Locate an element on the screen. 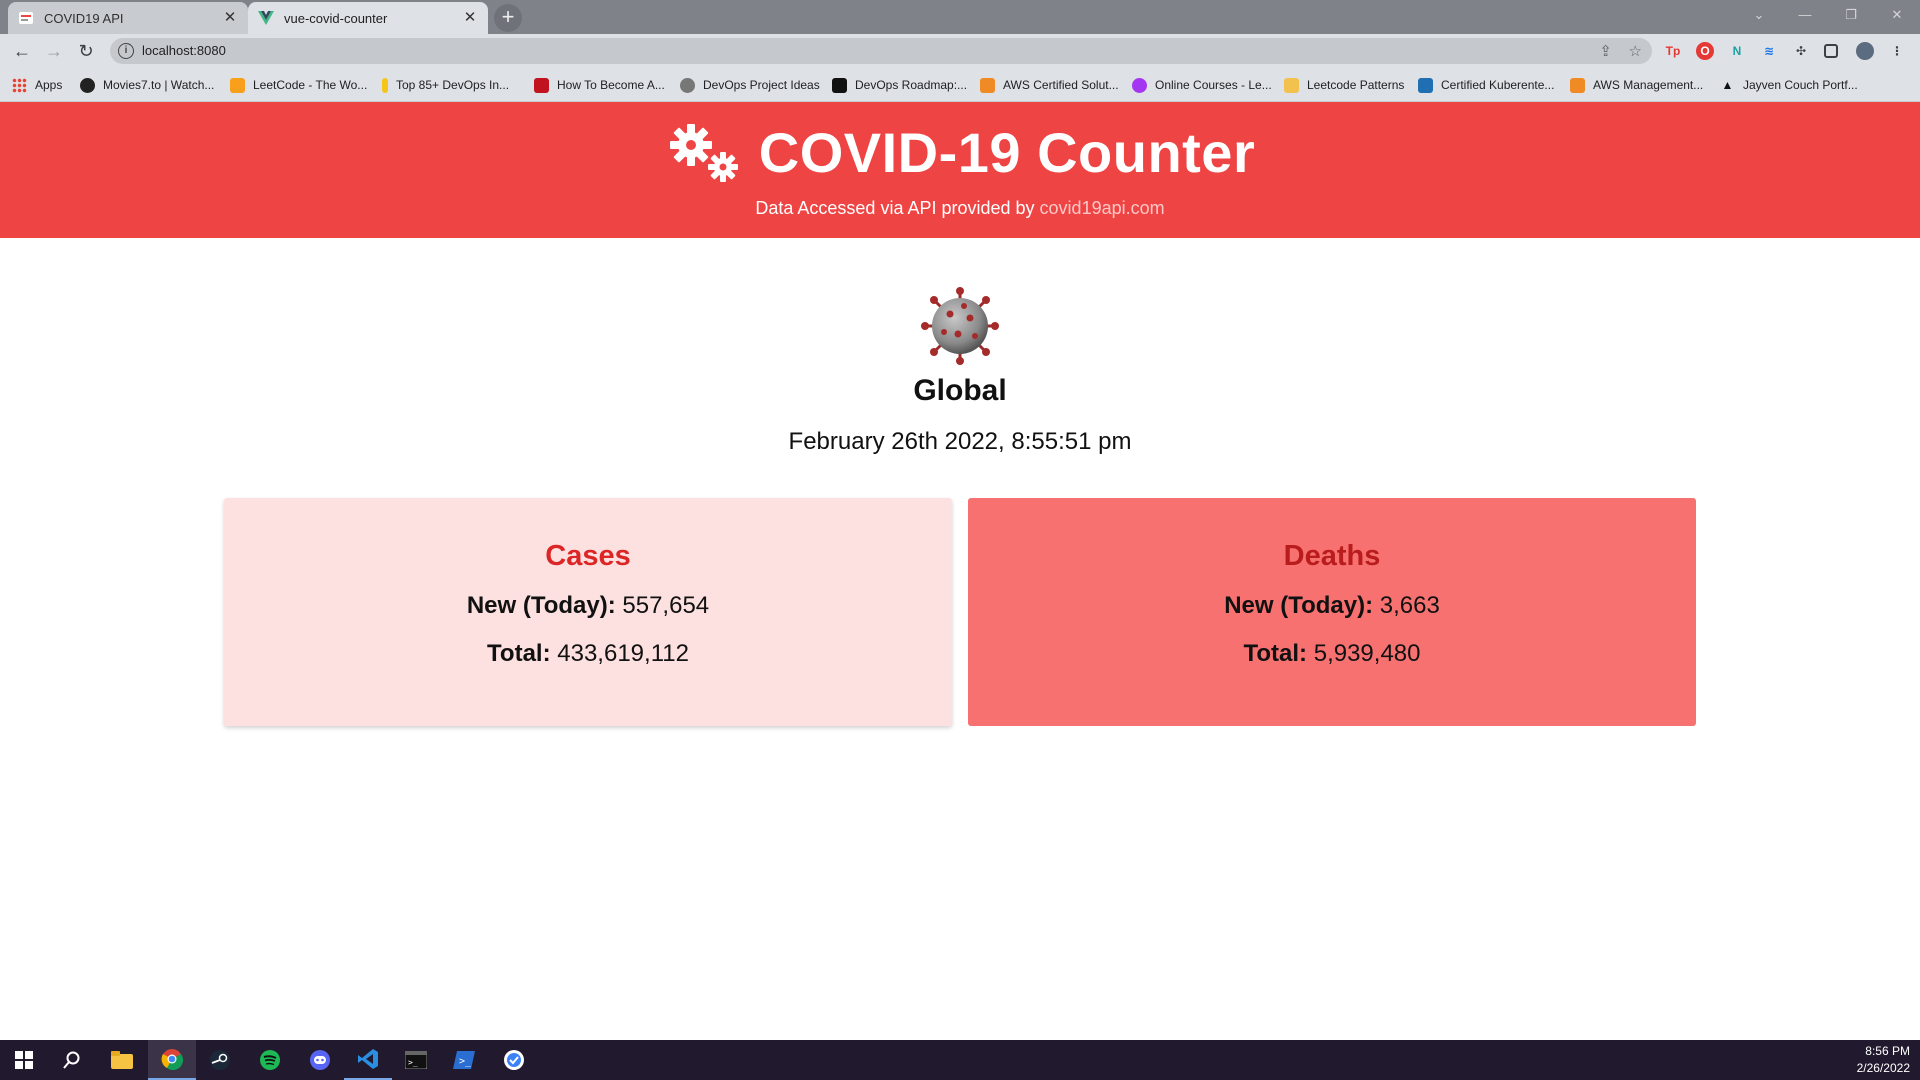  deaths-new-value: 3,663 is located at coordinates (1409, 605).